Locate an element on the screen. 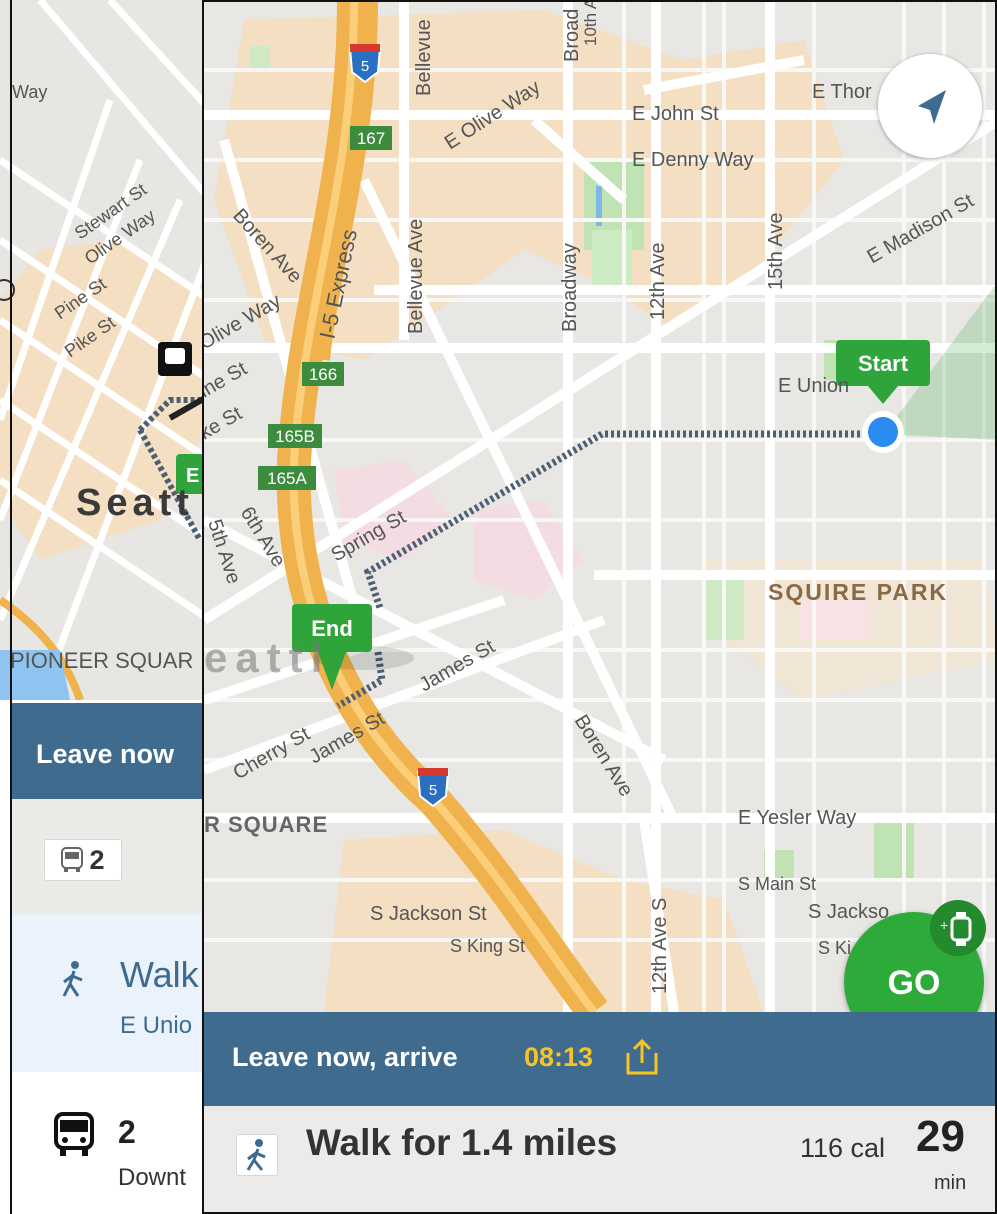 This screenshot has height=1214, width=997. street-label: 12th Ave S is located at coordinates (660, 946).